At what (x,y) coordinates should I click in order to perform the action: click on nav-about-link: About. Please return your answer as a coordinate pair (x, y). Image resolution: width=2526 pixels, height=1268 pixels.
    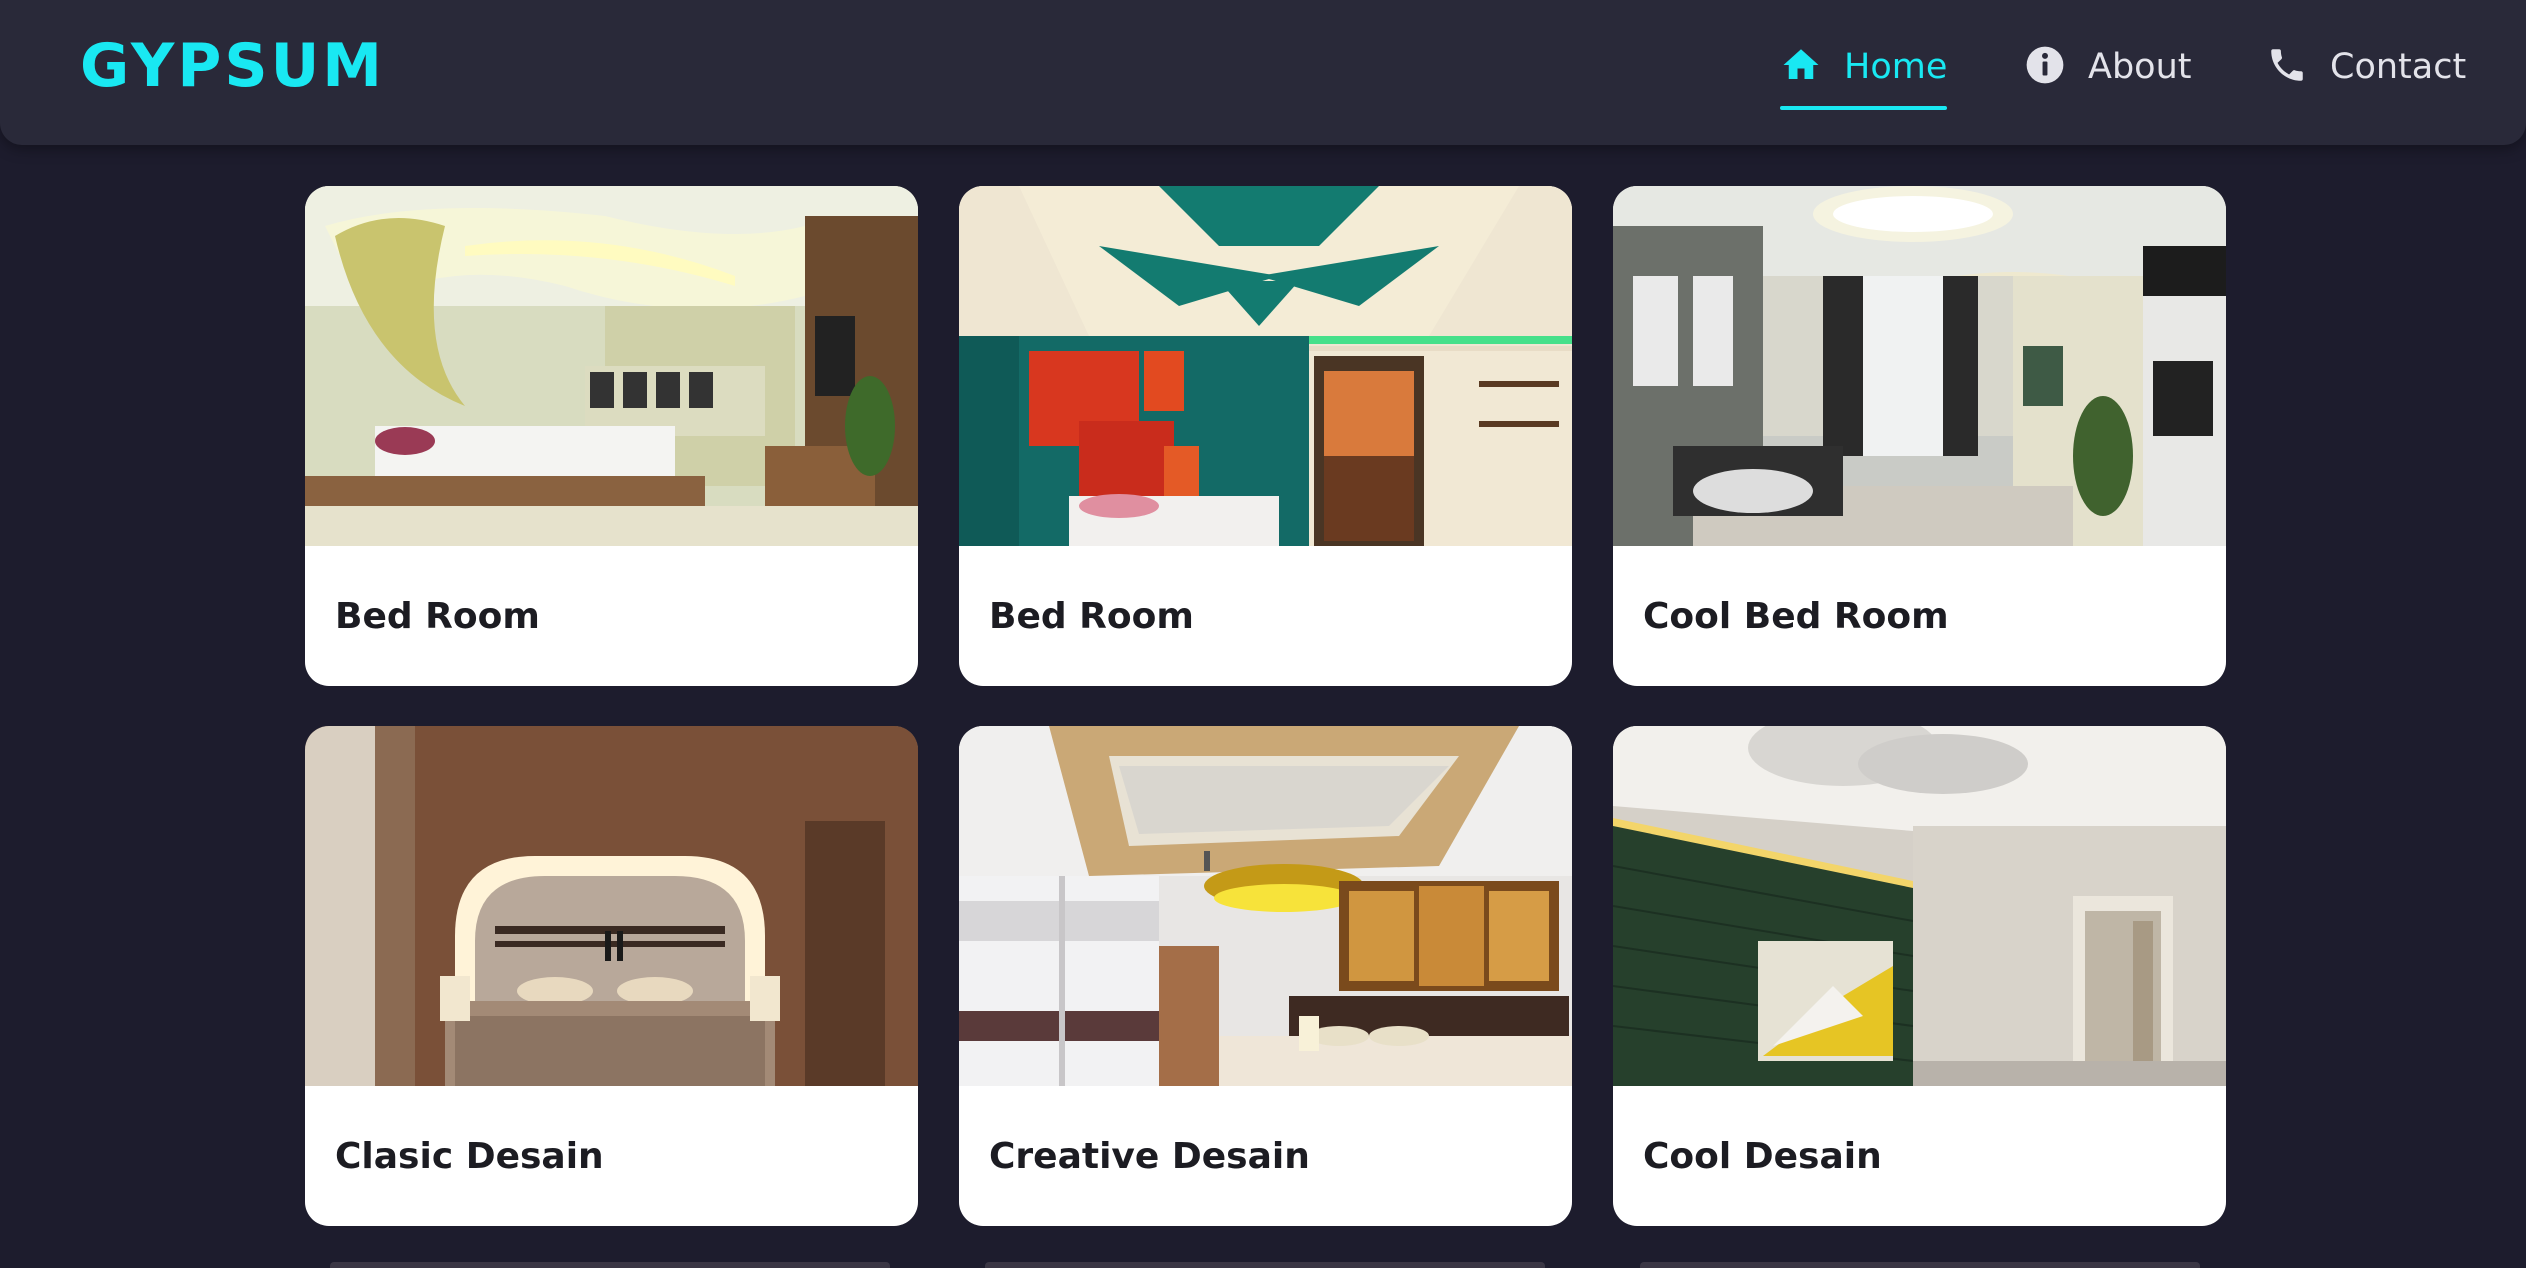
    Looking at the image, I should click on (2108, 78).